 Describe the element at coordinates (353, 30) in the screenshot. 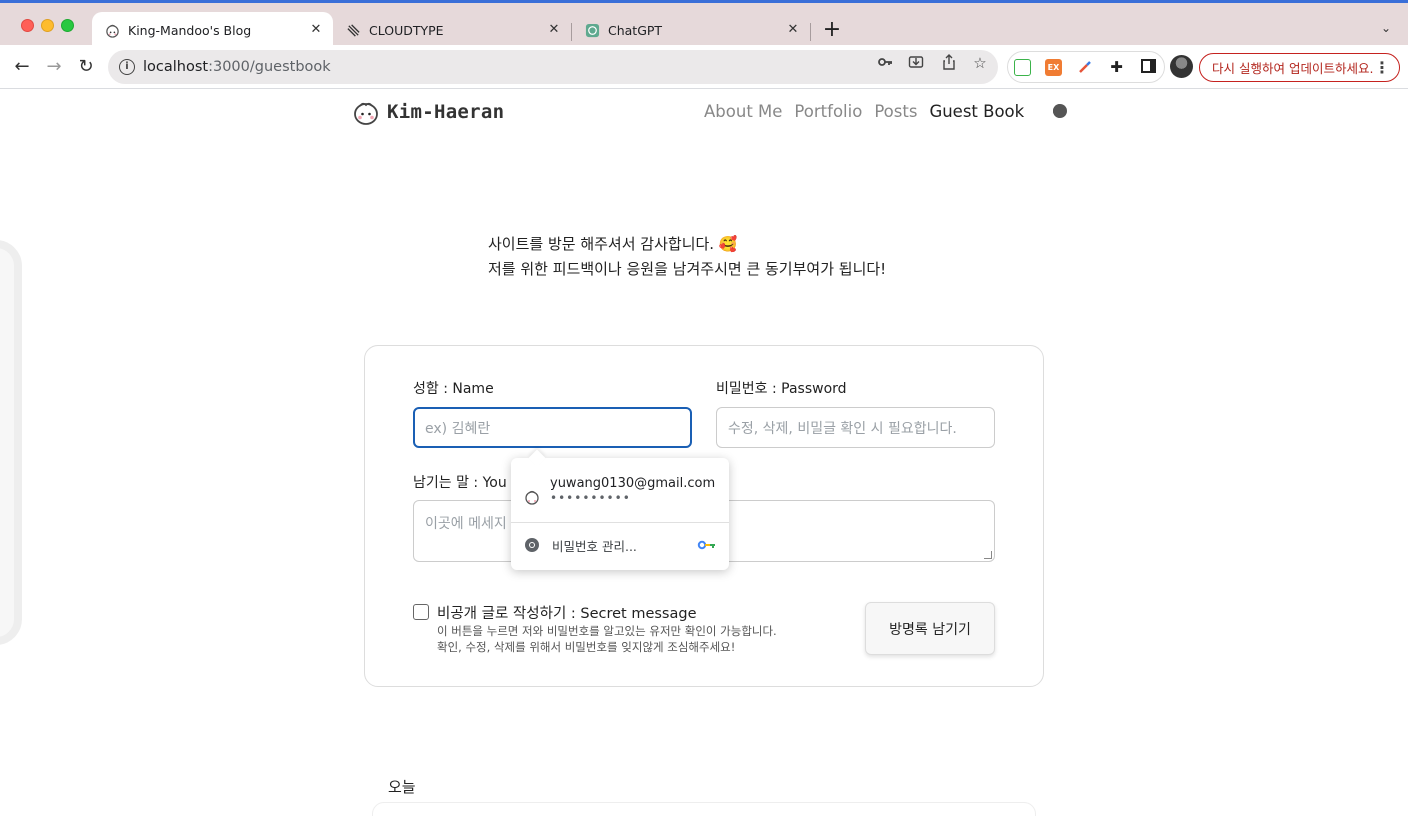

I see `cloudtype-favicon-icon` at that location.